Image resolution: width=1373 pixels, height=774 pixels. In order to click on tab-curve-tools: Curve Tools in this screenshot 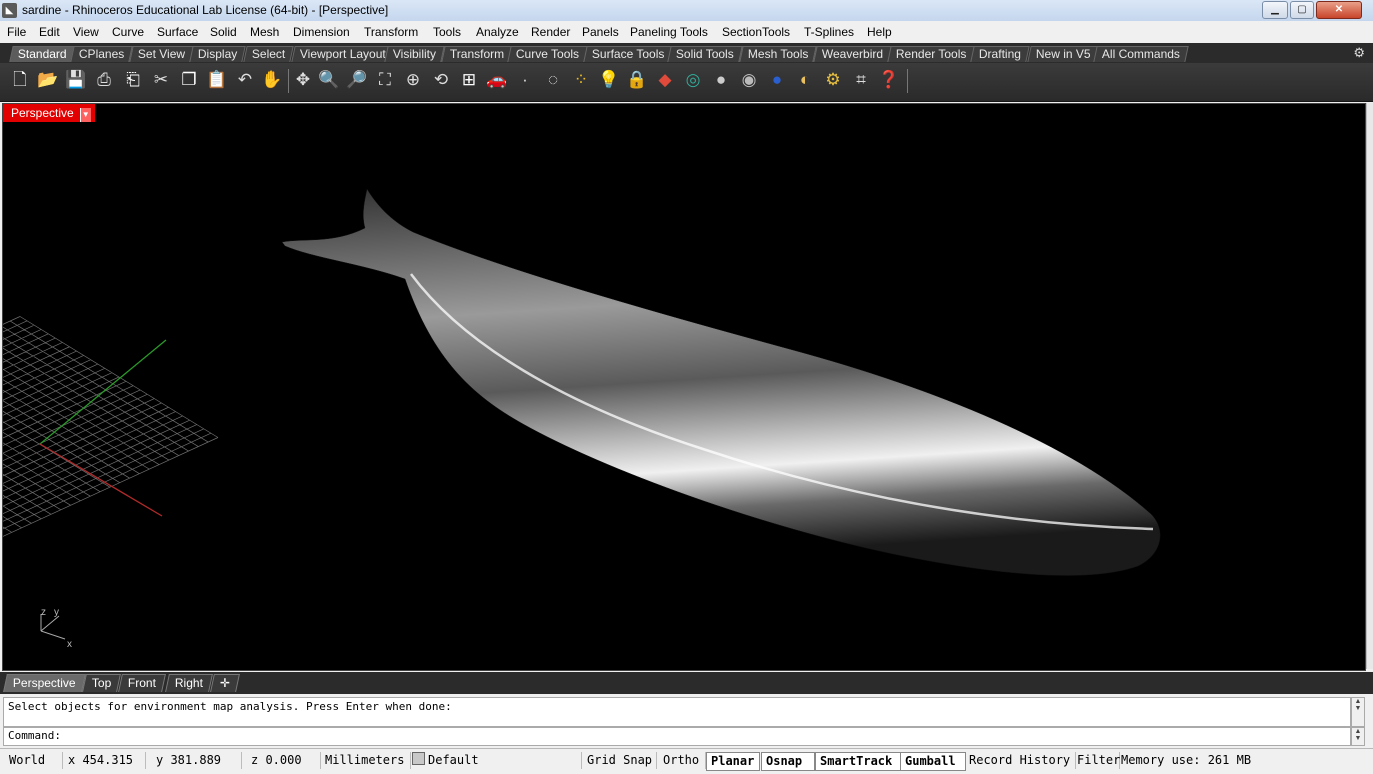, I will do `click(547, 54)`.